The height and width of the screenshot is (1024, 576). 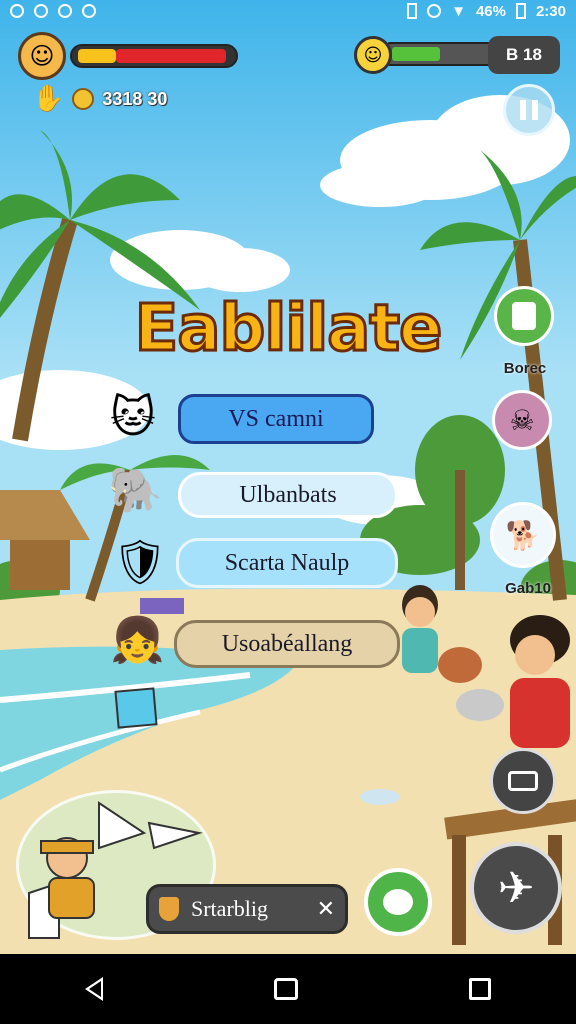 What do you see at coordinates (42, 56) in the screenshot?
I see `player-avatar: ☺` at bounding box center [42, 56].